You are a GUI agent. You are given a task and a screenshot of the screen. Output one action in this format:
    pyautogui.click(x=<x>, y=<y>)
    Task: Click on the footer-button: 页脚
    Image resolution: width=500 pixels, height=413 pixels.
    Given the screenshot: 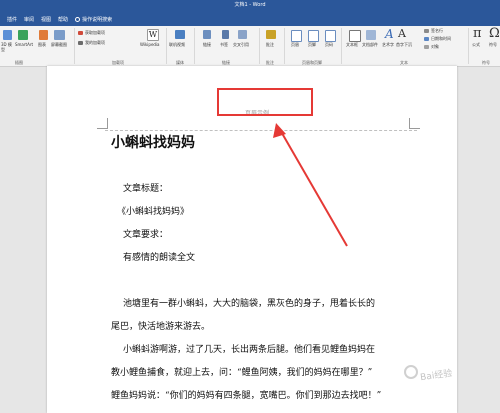 What is the action you would take?
    pyautogui.click(x=312, y=45)
    